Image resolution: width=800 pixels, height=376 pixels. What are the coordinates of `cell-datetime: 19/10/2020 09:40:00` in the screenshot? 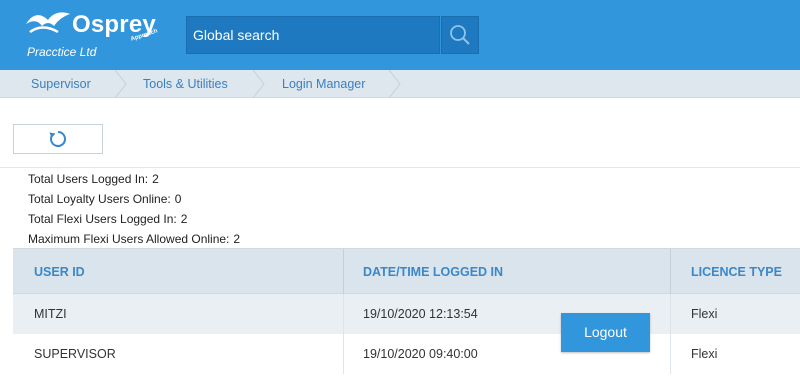 It's located at (420, 354).